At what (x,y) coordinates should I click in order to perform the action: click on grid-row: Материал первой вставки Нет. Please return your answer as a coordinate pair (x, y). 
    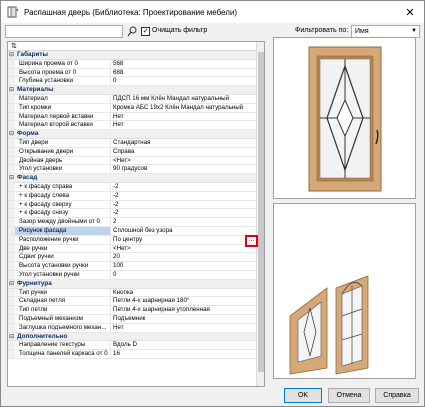
    Looking at the image, I should click on (136, 117).